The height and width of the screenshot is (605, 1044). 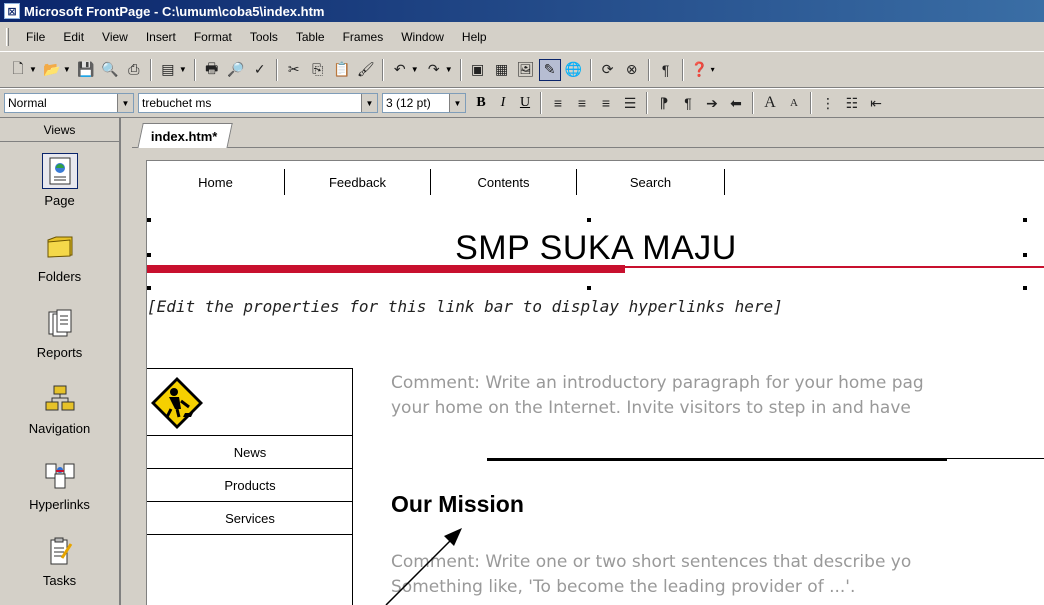 What do you see at coordinates (59, 560) in the screenshot?
I see `view-tasks: Tasks` at bounding box center [59, 560].